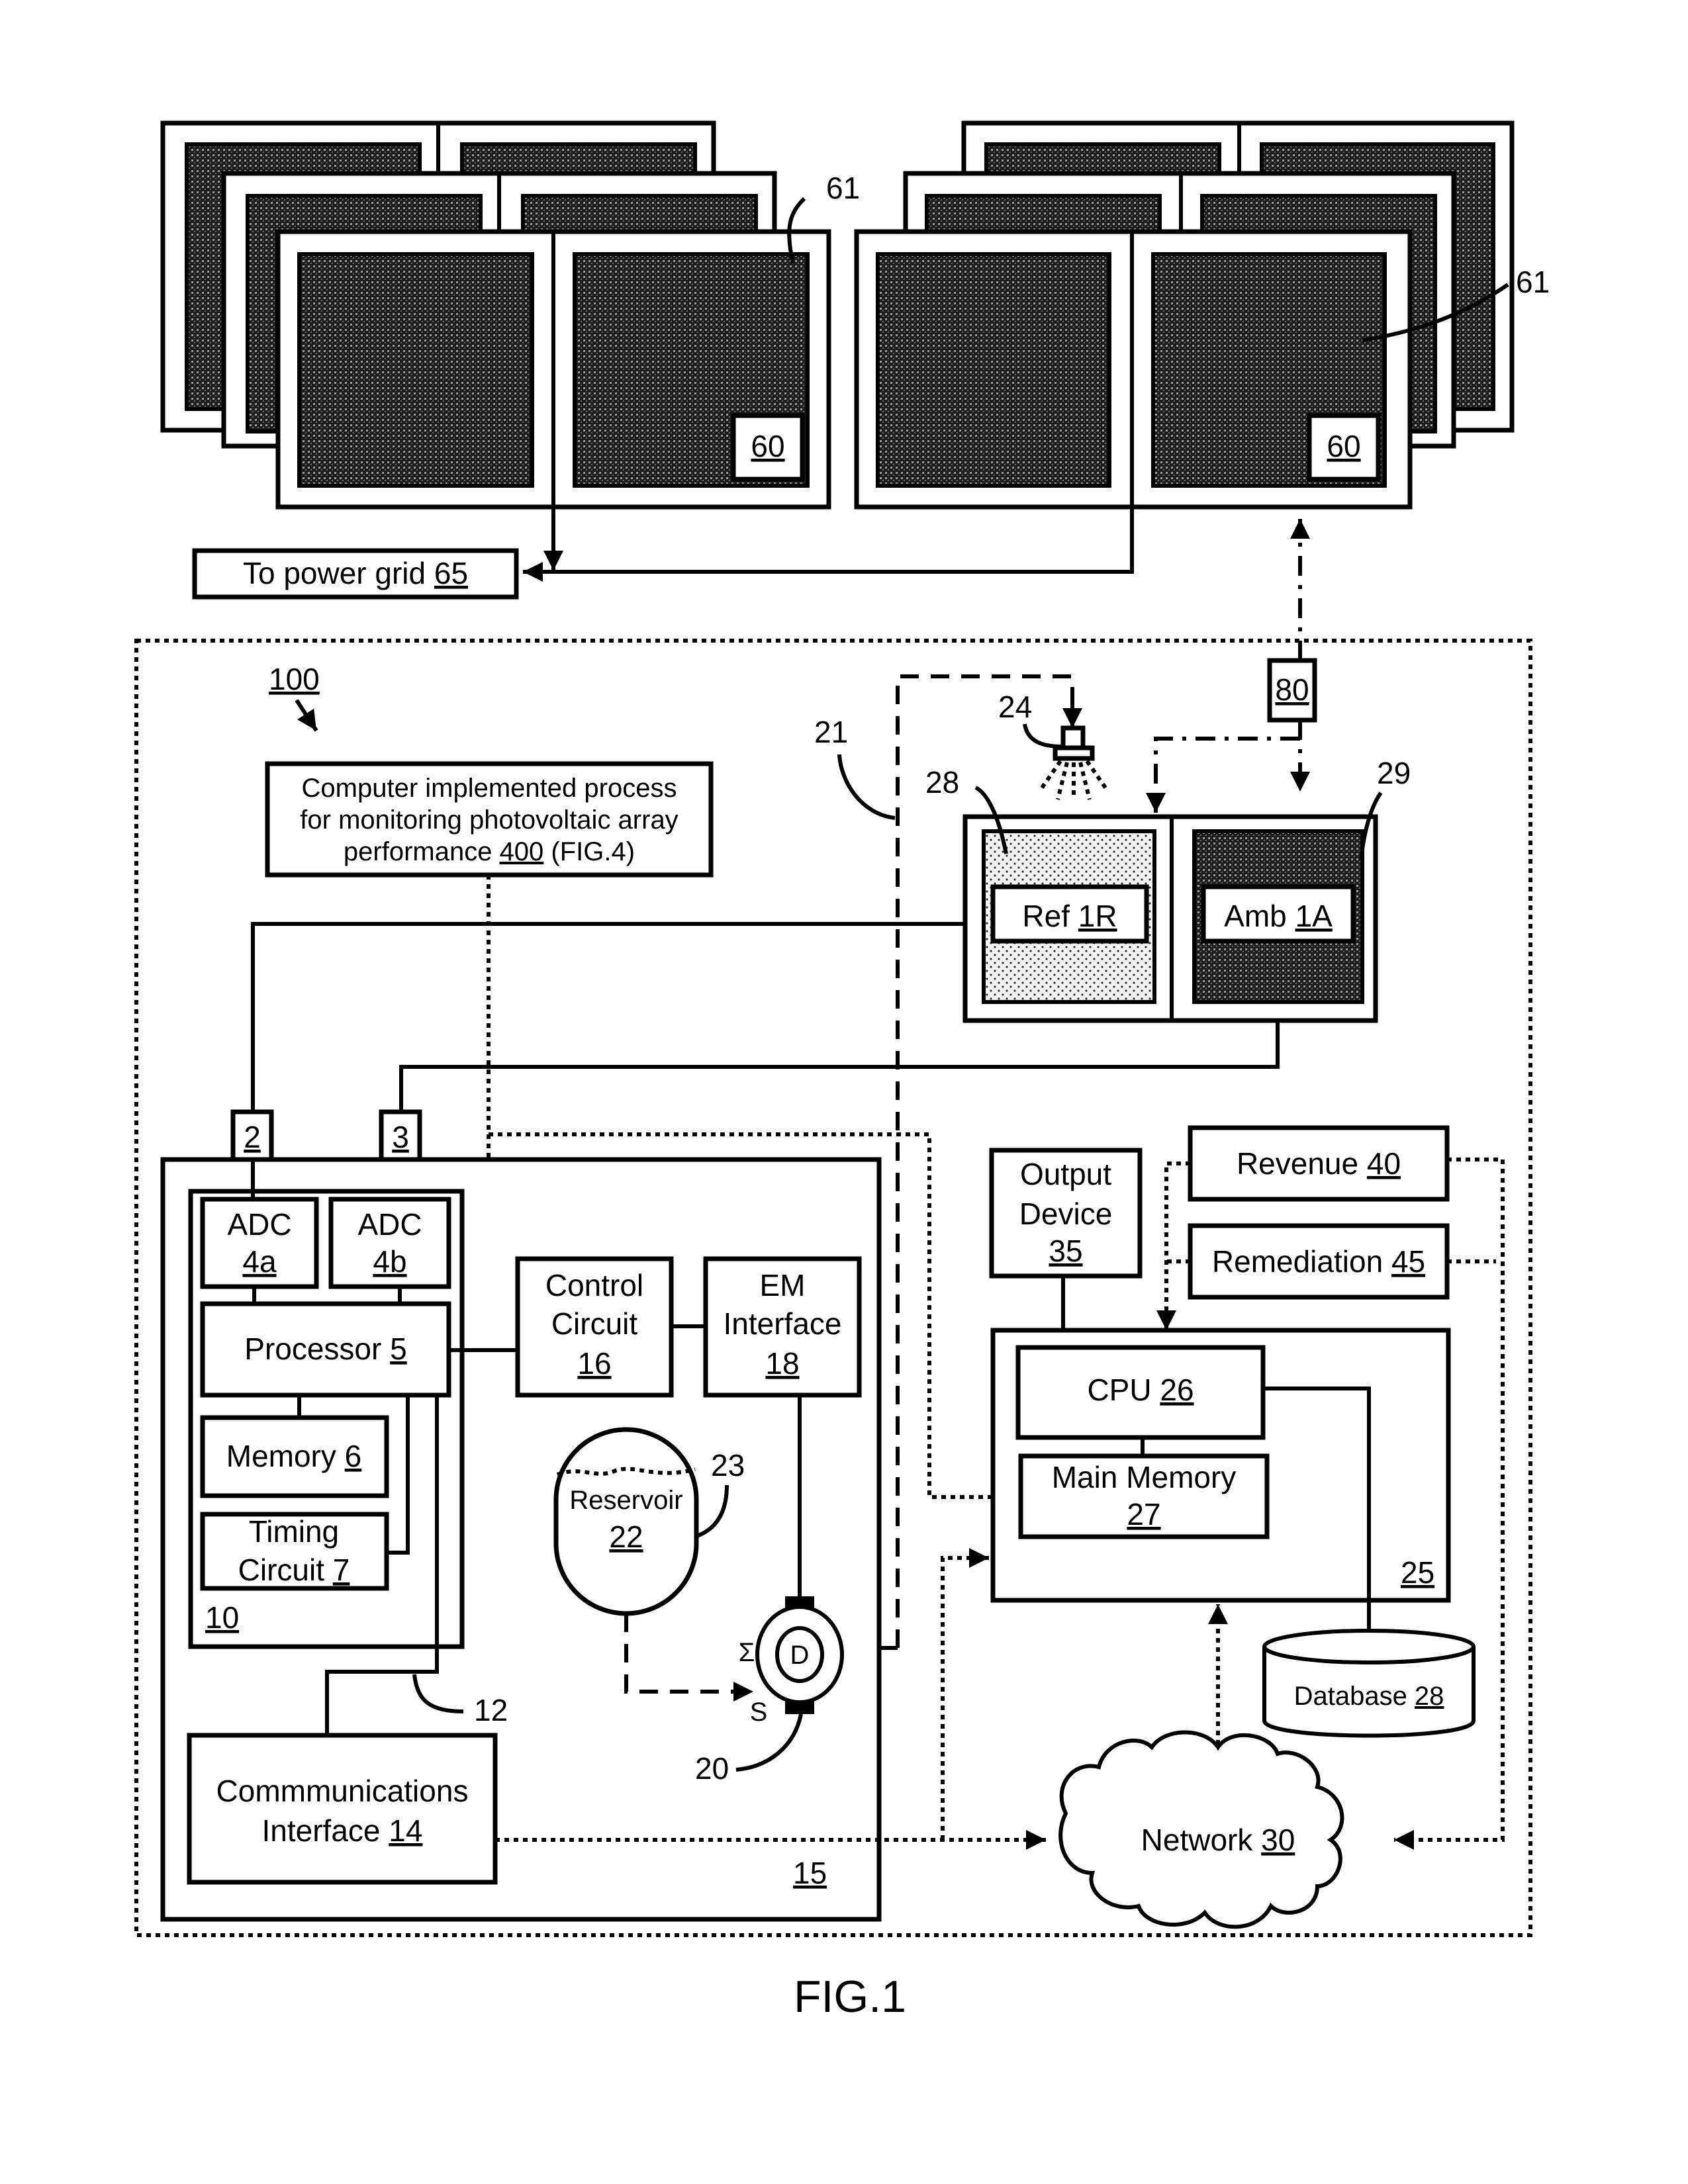 Image resolution: width=1688 pixels, height=2184 pixels. I want to click on output-line-2: Device, so click(1066, 1214).